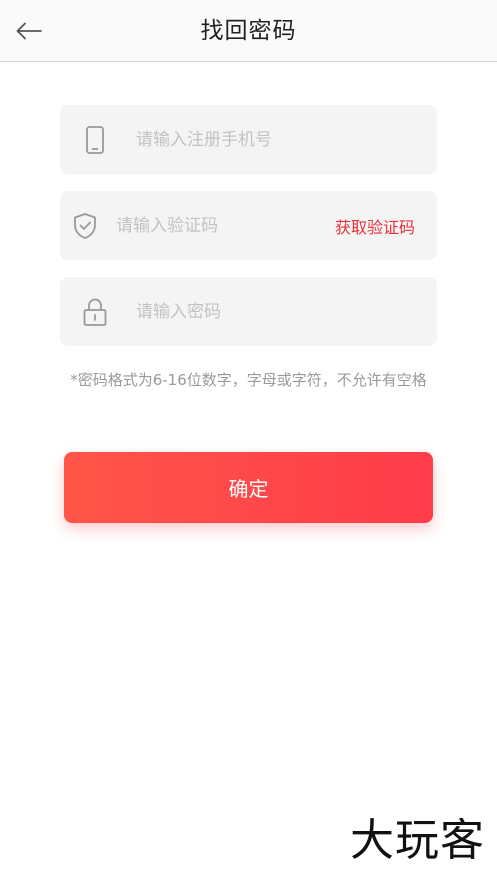 This screenshot has width=497, height=880. I want to click on phone-field-container, so click(248, 139).